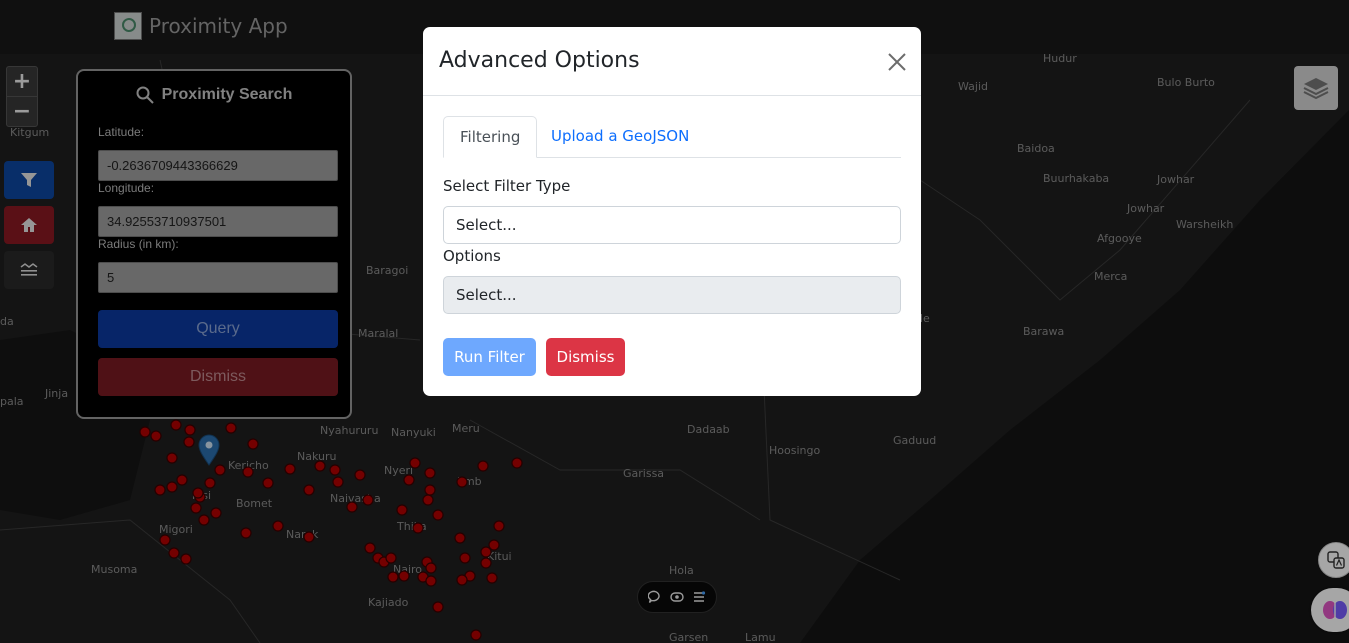 The height and width of the screenshot is (643, 1349). I want to click on filter-type-label: Select Filter Type, so click(507, 186).